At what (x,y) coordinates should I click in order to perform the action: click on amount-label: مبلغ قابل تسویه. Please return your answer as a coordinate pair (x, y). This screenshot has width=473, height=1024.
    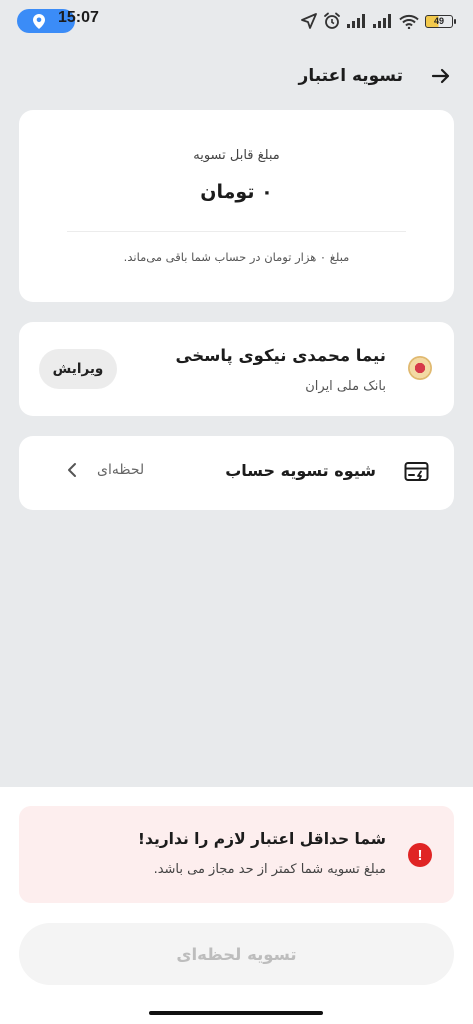
    Looking at the image, I should click on (236, 155).